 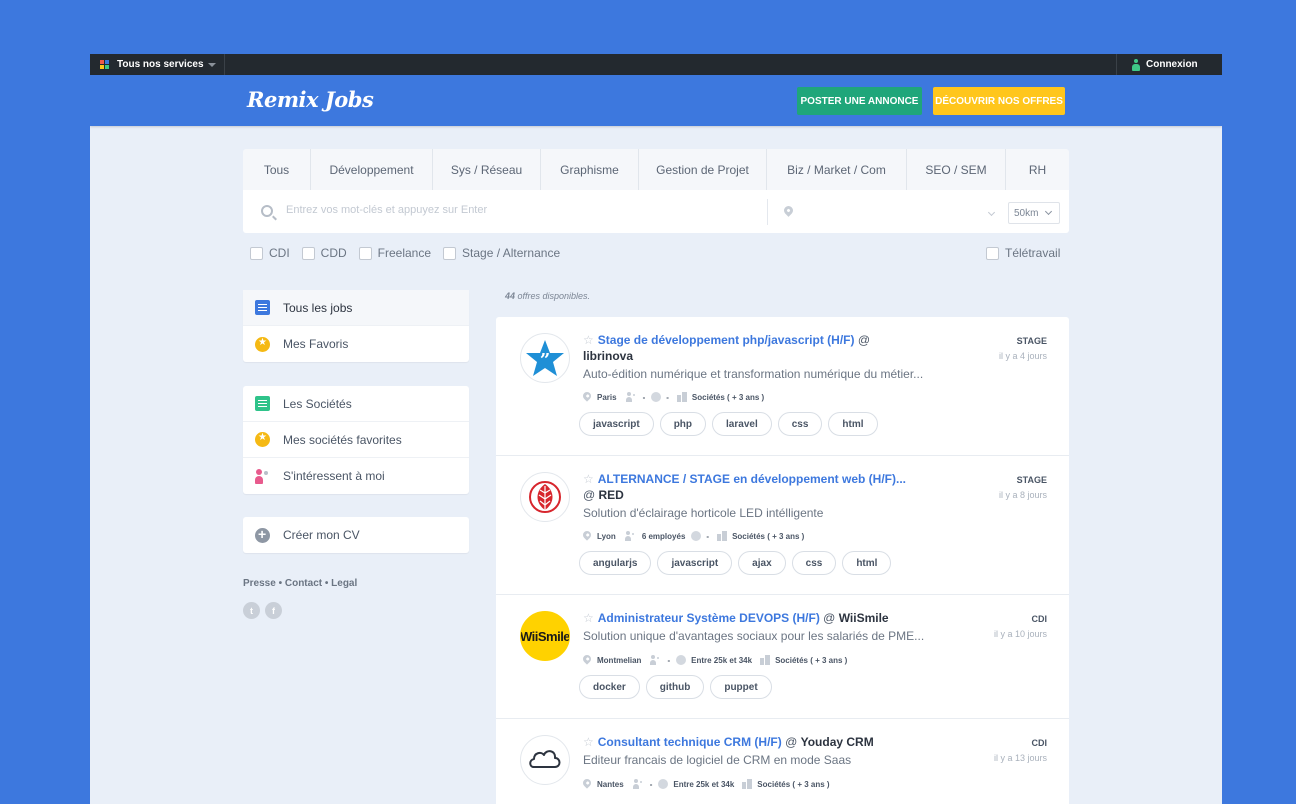 I want to click on tab-tous: Tous, so click(x=277, y=169).